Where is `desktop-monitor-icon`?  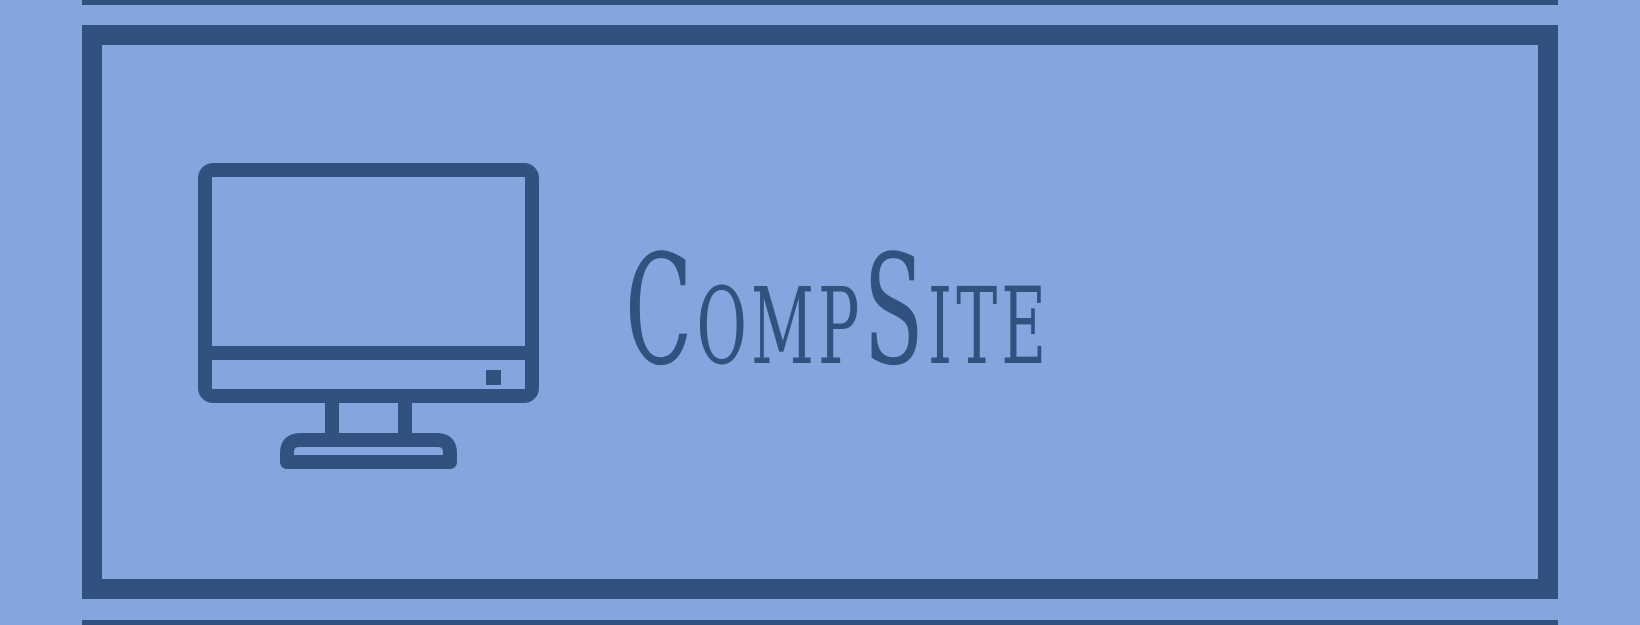
desktop-monitor-icon is located at coordinates (368, 316).